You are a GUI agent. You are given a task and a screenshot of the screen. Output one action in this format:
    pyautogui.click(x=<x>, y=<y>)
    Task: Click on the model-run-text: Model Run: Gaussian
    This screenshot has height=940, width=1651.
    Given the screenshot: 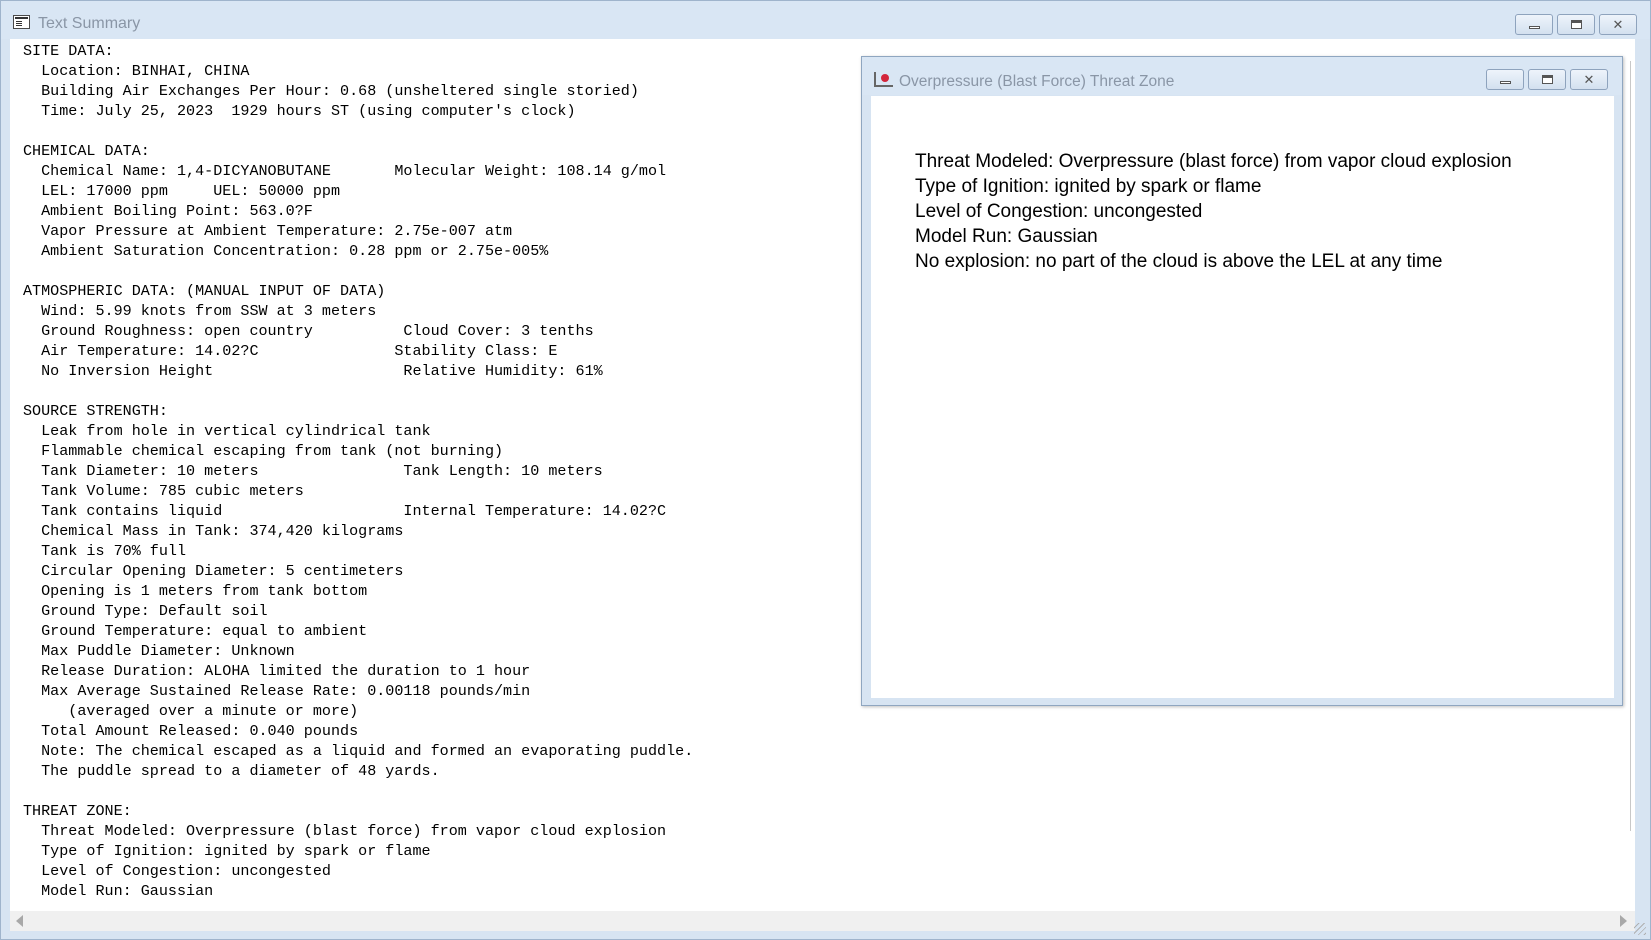 What is the action you would take?
    pyautogui.click(x=1006, y=236)
    